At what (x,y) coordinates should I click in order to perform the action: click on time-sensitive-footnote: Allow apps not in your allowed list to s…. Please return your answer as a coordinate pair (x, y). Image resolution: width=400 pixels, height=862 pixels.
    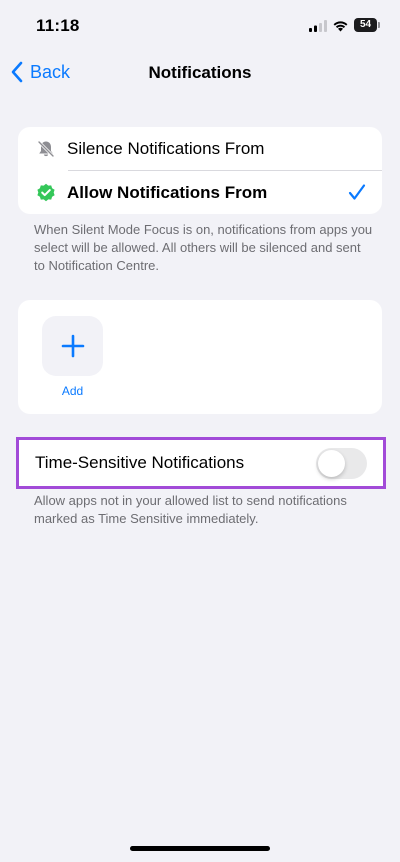
    Looking at the image, I should click on (190, 509).